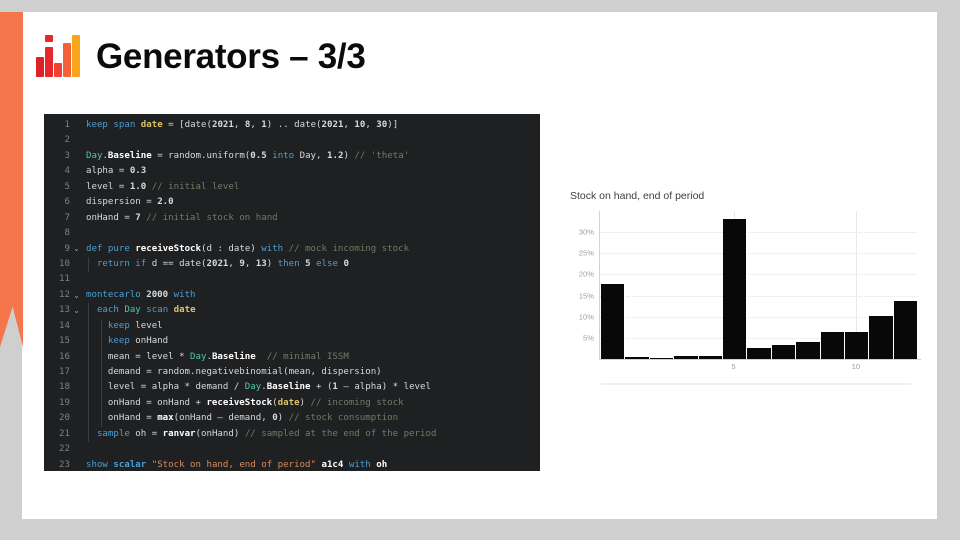 Image resolution: width=960 pixels, height=540 pixels. Describe the element at coordinates (157, 294) in the screenshot. I see `code-token: 2000` at that location.